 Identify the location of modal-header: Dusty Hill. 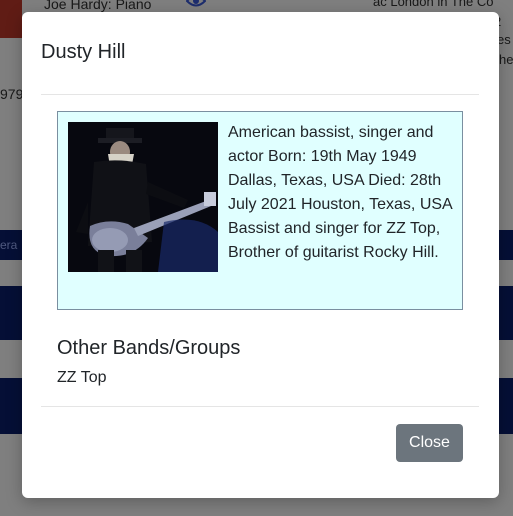
(260, 67).